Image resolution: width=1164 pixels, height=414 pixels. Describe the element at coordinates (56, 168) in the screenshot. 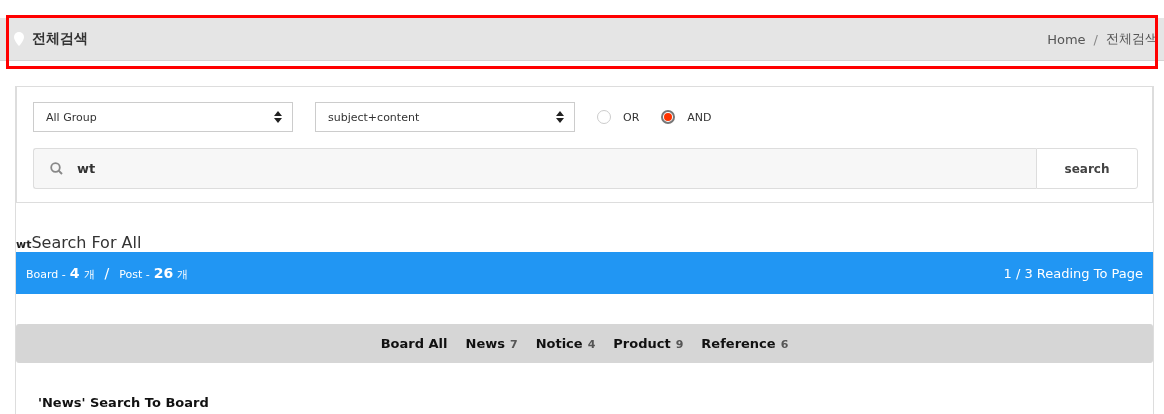

I see `search-icon` at that location.